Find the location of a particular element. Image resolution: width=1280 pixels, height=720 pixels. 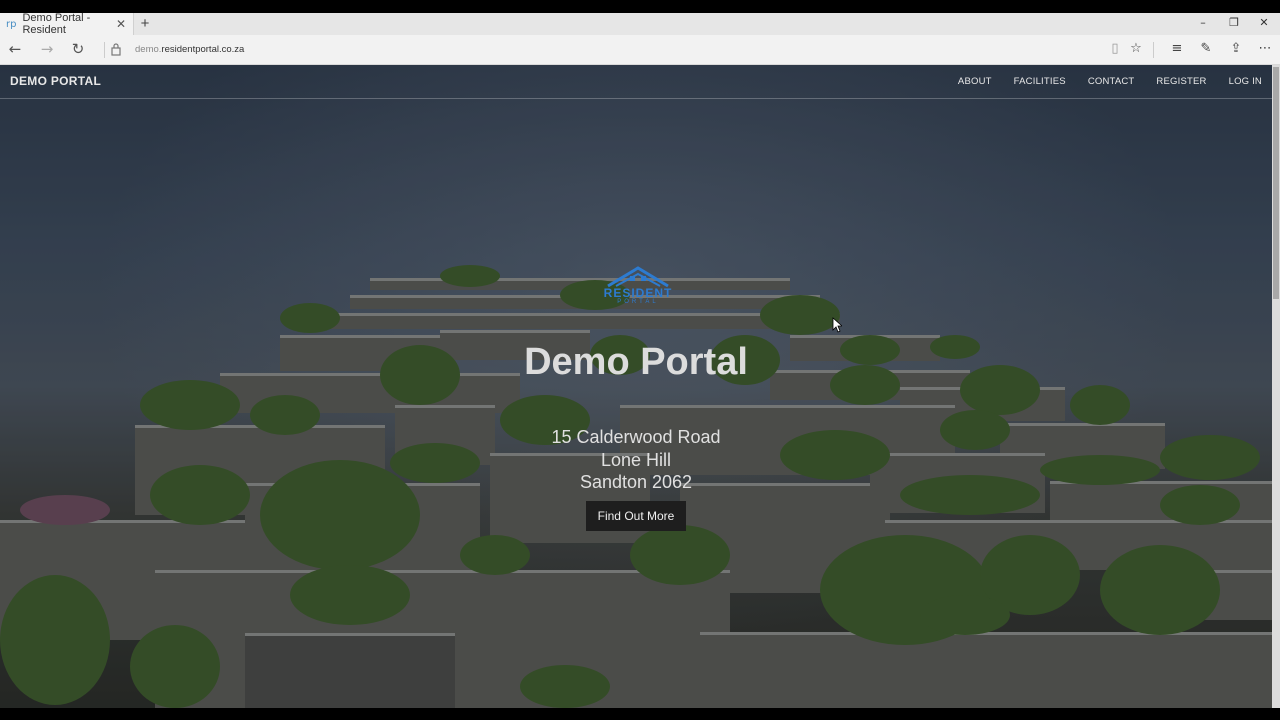

logo-text: RESIDENT is located at coordinates (638, 293).